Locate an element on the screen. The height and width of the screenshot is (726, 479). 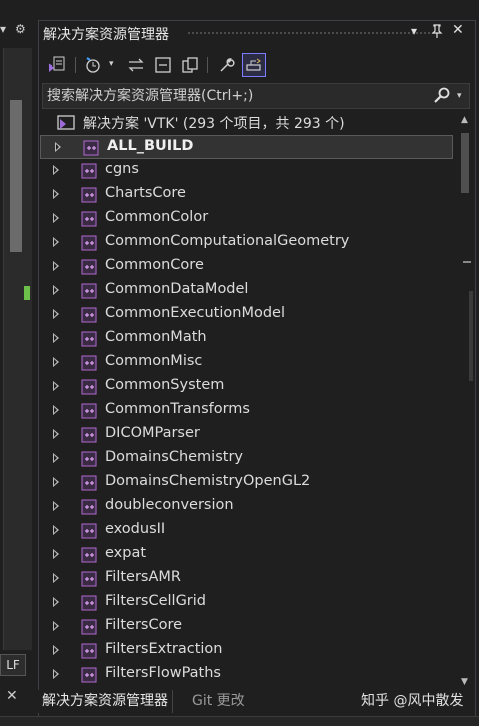
project-label: cgns is located at coordinates (122, 169).